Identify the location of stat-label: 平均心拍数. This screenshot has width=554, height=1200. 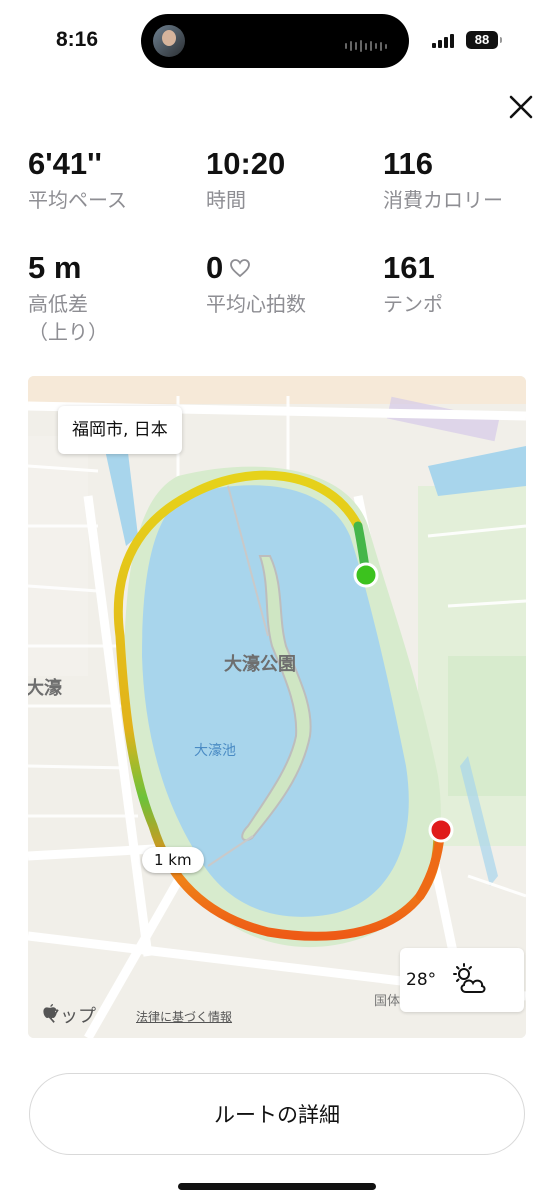
(256, 304).